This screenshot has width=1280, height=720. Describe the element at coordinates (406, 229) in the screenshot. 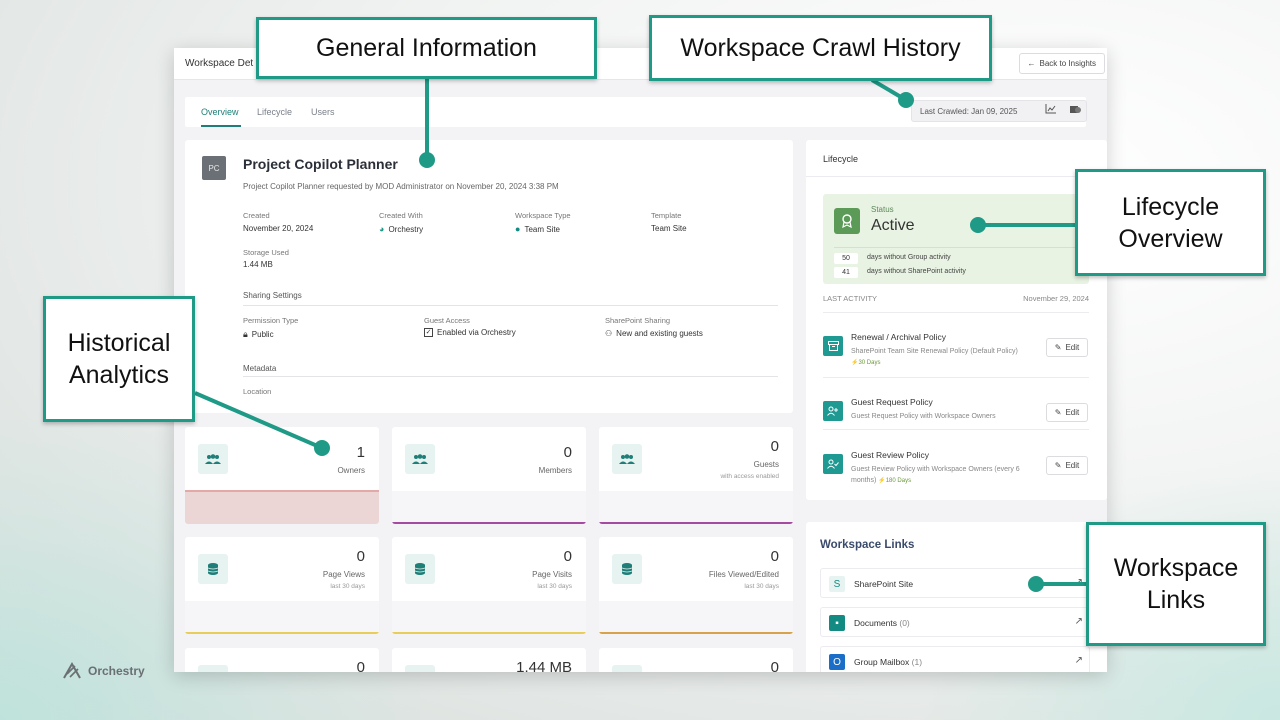

I see `created-with-text: Orchestry` at that location.